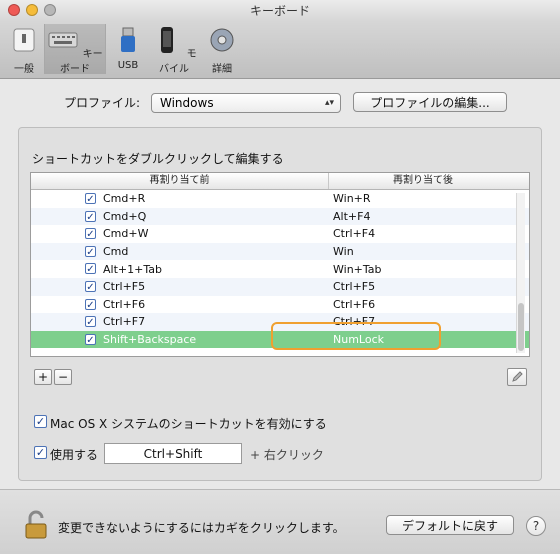 Image resolution: width=560 pixels, height=554 pixels. I want to click on remove-button: −, so click(63, 377).